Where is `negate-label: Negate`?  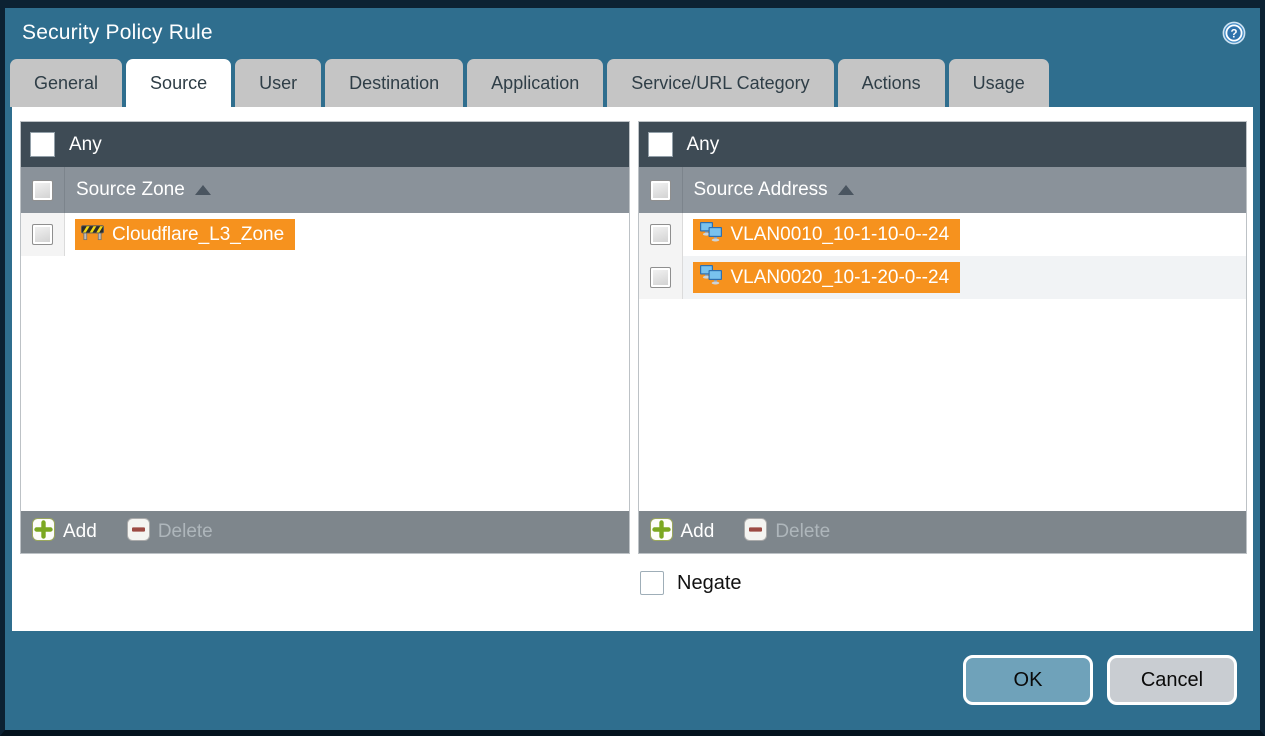 negate-label: Negate is located at coordinates (709, 582).